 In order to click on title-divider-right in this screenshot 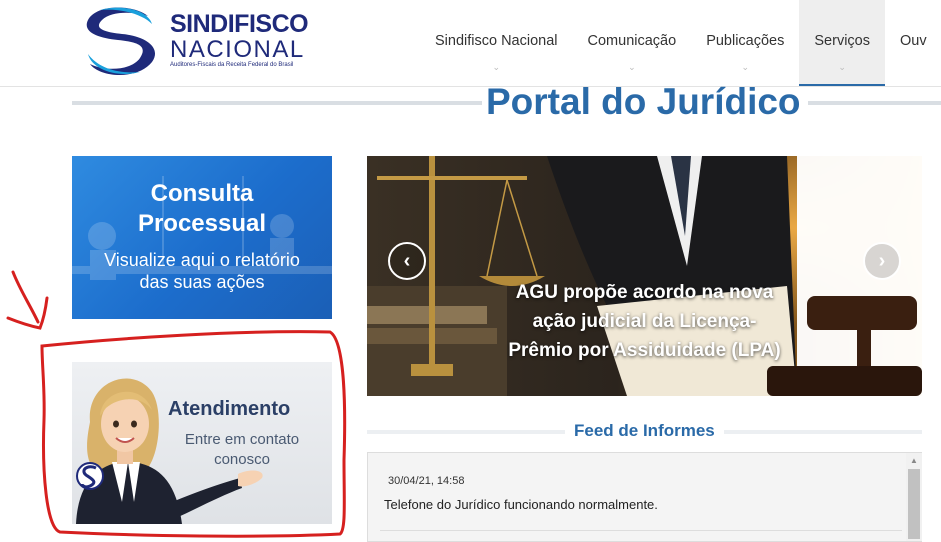, I will do `click(874, 103)`.